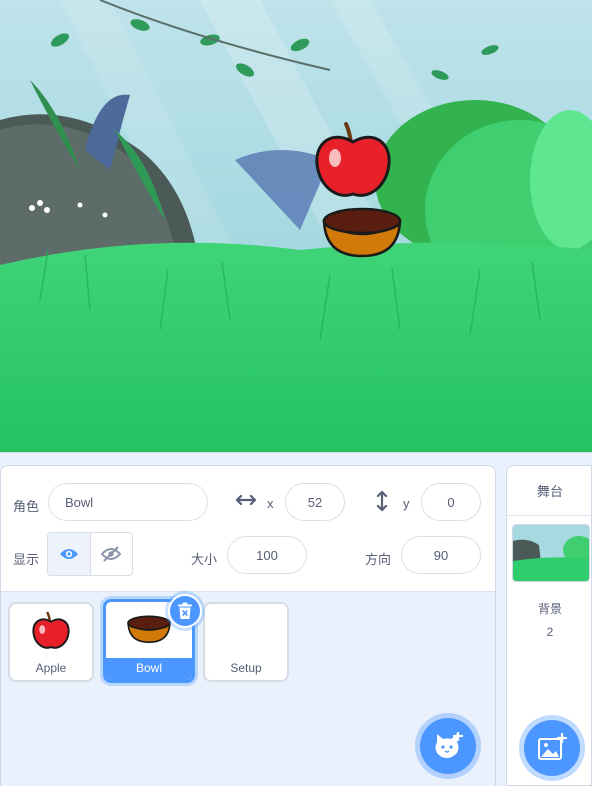  What do you see at coordinates (362, 232) in the screenshot?
I see `bowl-sprite` at bounding box center [362, 232].